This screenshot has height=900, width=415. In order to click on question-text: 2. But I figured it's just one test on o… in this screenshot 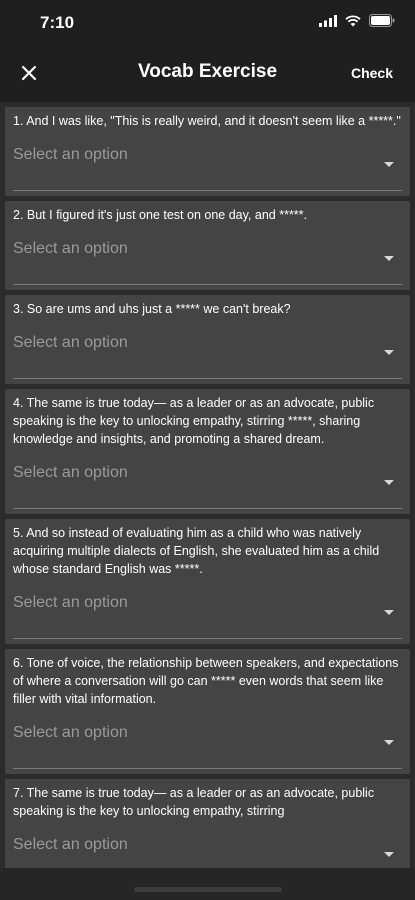, I will do `click(160, 215)`.